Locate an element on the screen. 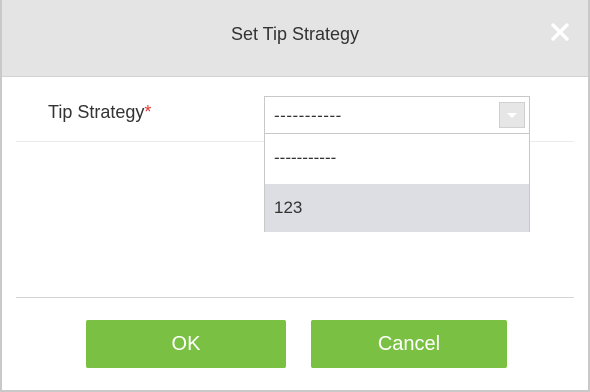 Image resolution: width=590 pixels, height=392 pixels. dropdown-option-123: 123 is located at coordinates (397, 208).